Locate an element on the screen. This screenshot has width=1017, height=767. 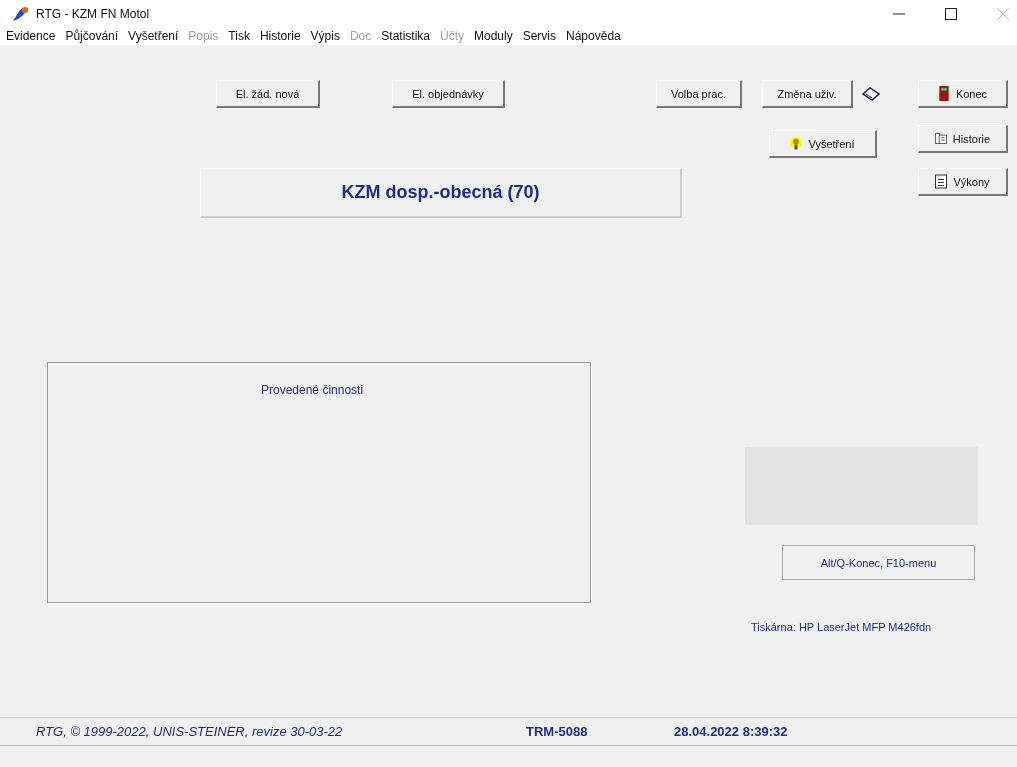
document-icon is located at coordinates (941, 181).